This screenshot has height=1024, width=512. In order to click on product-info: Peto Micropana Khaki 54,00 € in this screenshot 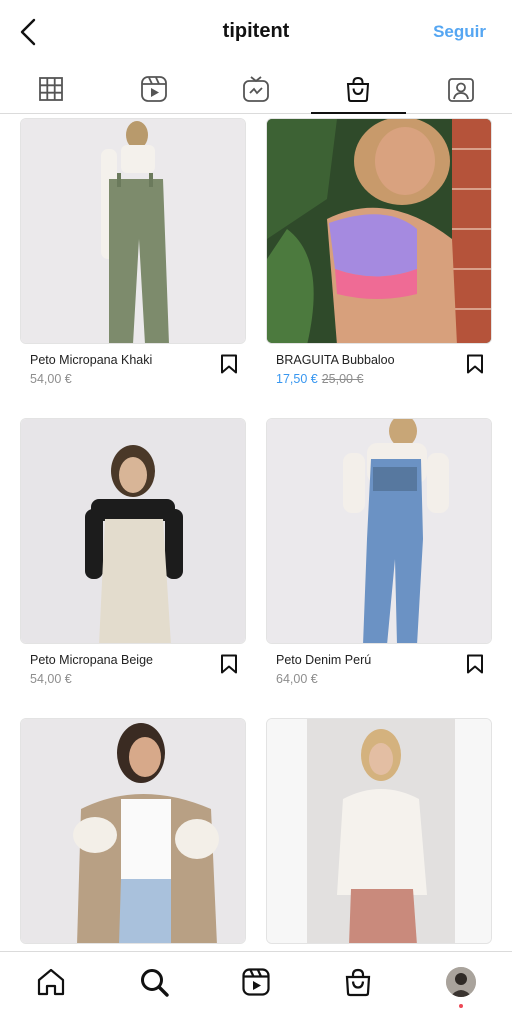, I will do `click(134, 374)`.